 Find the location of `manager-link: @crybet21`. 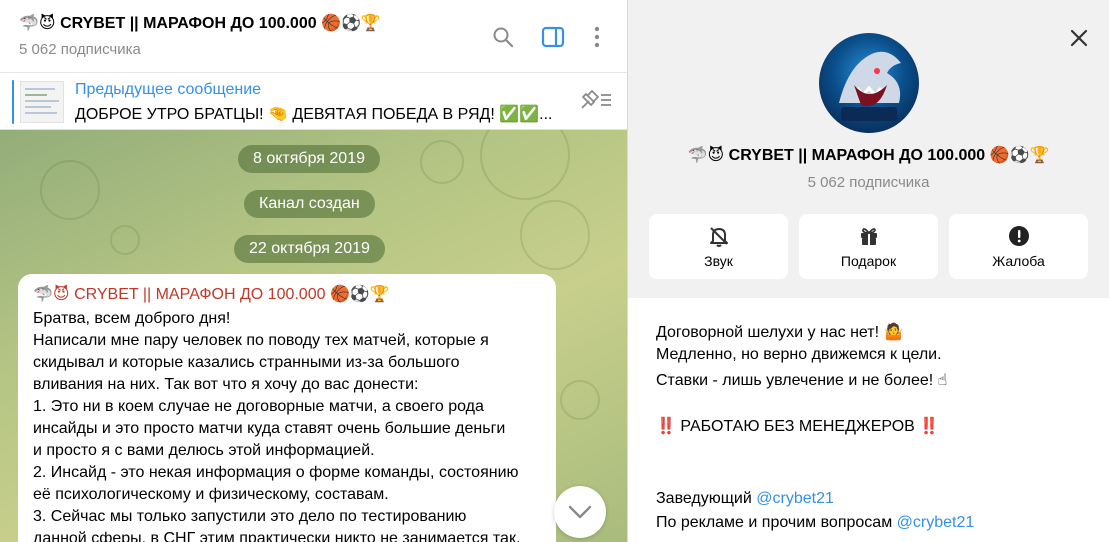

manager-link: @crybet21 is located at coordinates (795, 498).